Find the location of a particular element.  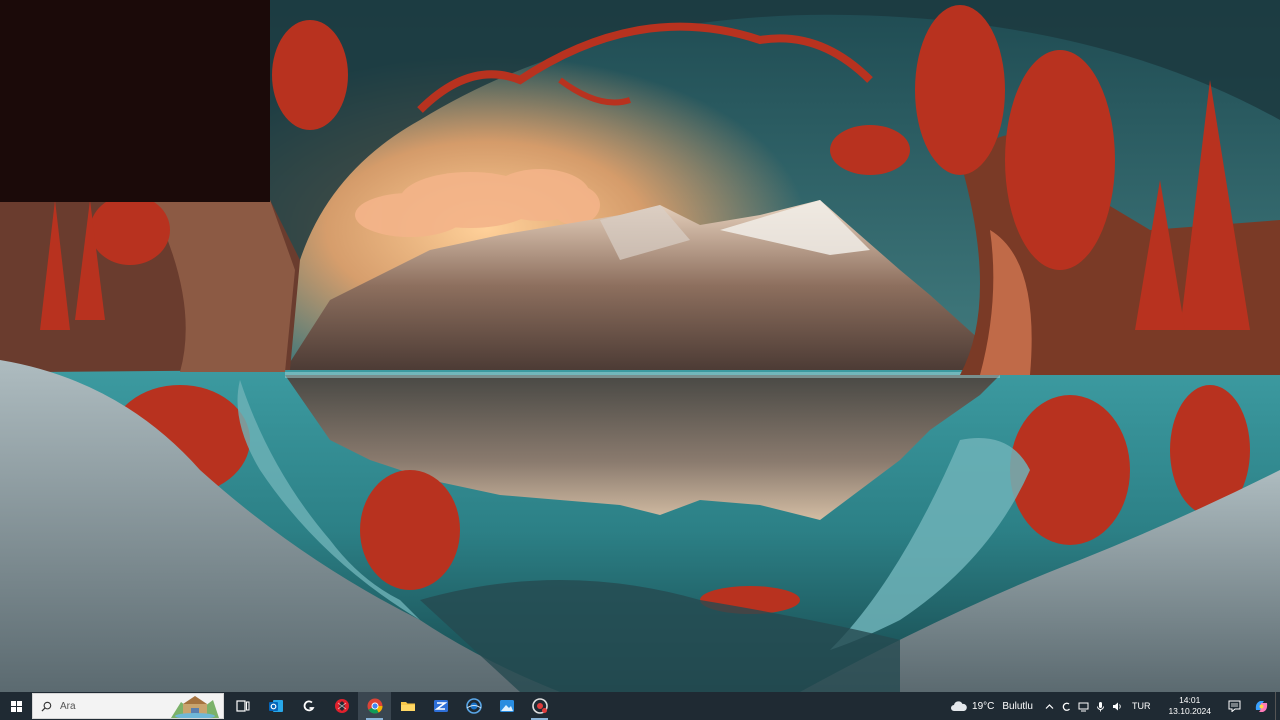

task-view-button is located at coordinates (242, 706).